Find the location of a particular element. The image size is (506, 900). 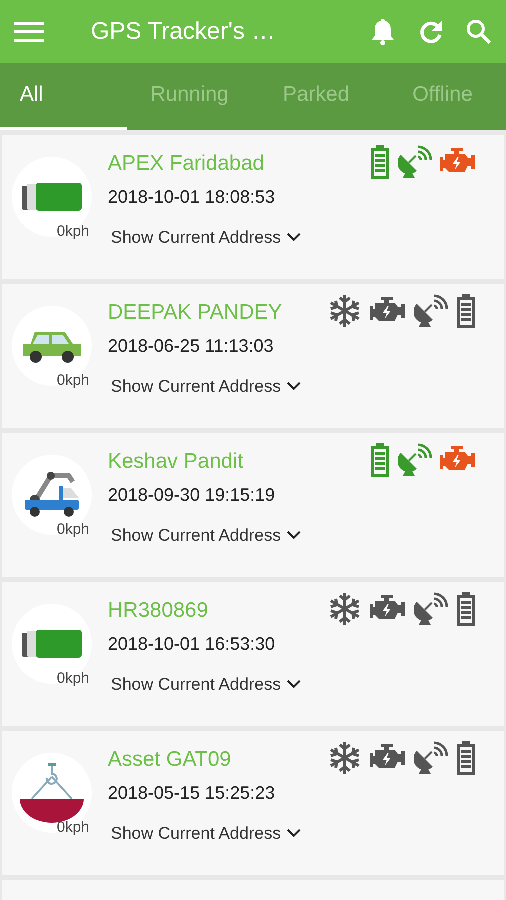

vehicle-name: Keshav Pandit is located at coordinates (176, 462).